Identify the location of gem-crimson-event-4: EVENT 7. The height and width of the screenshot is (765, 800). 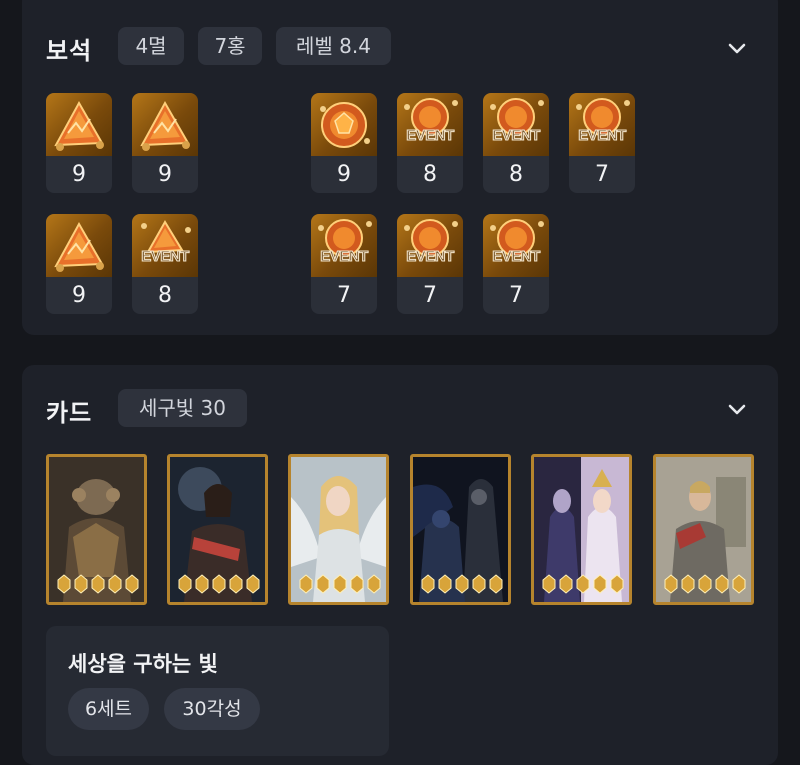
(344, 264).